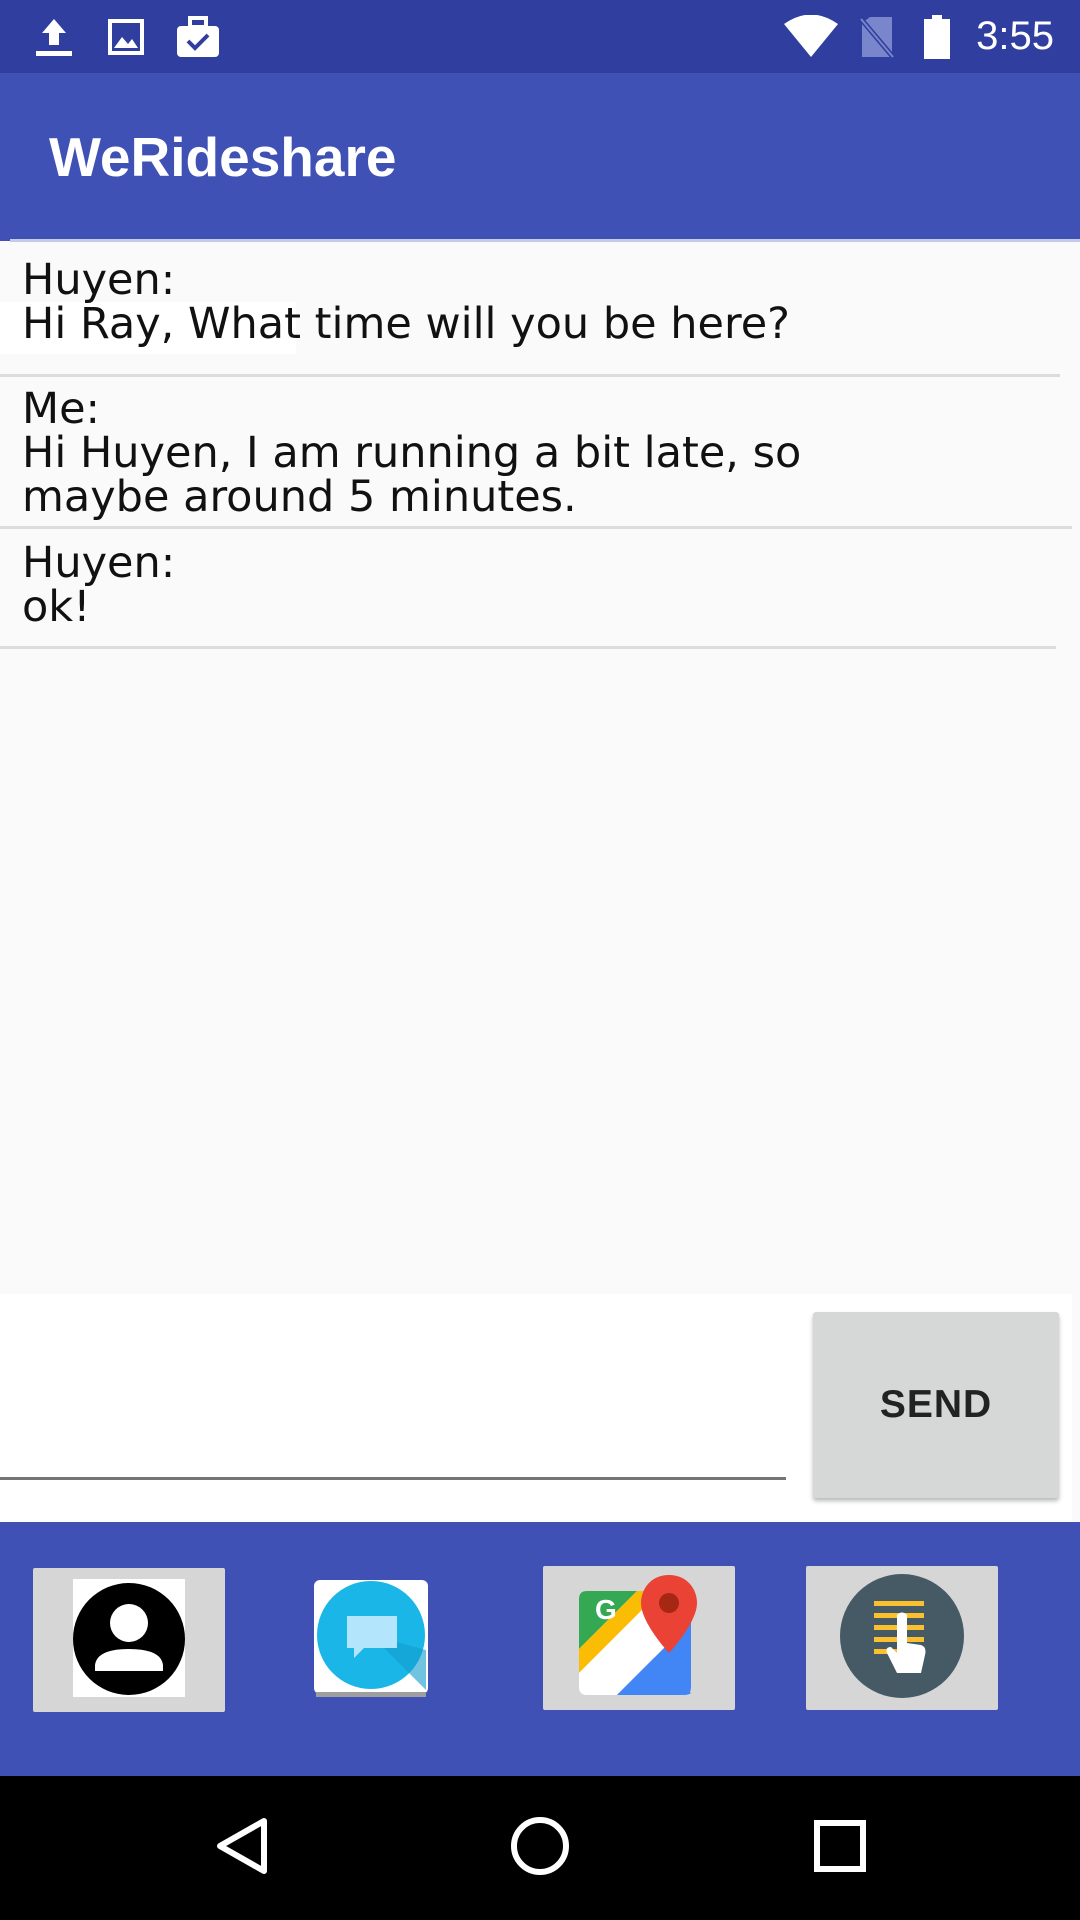 Image resolution: width=1080 pixels, height=1920 pixels. What do you see at coordinates (1015, 36) in the screenshot?
I see `status-time: 3:55` at bounding box center [1015, 36].